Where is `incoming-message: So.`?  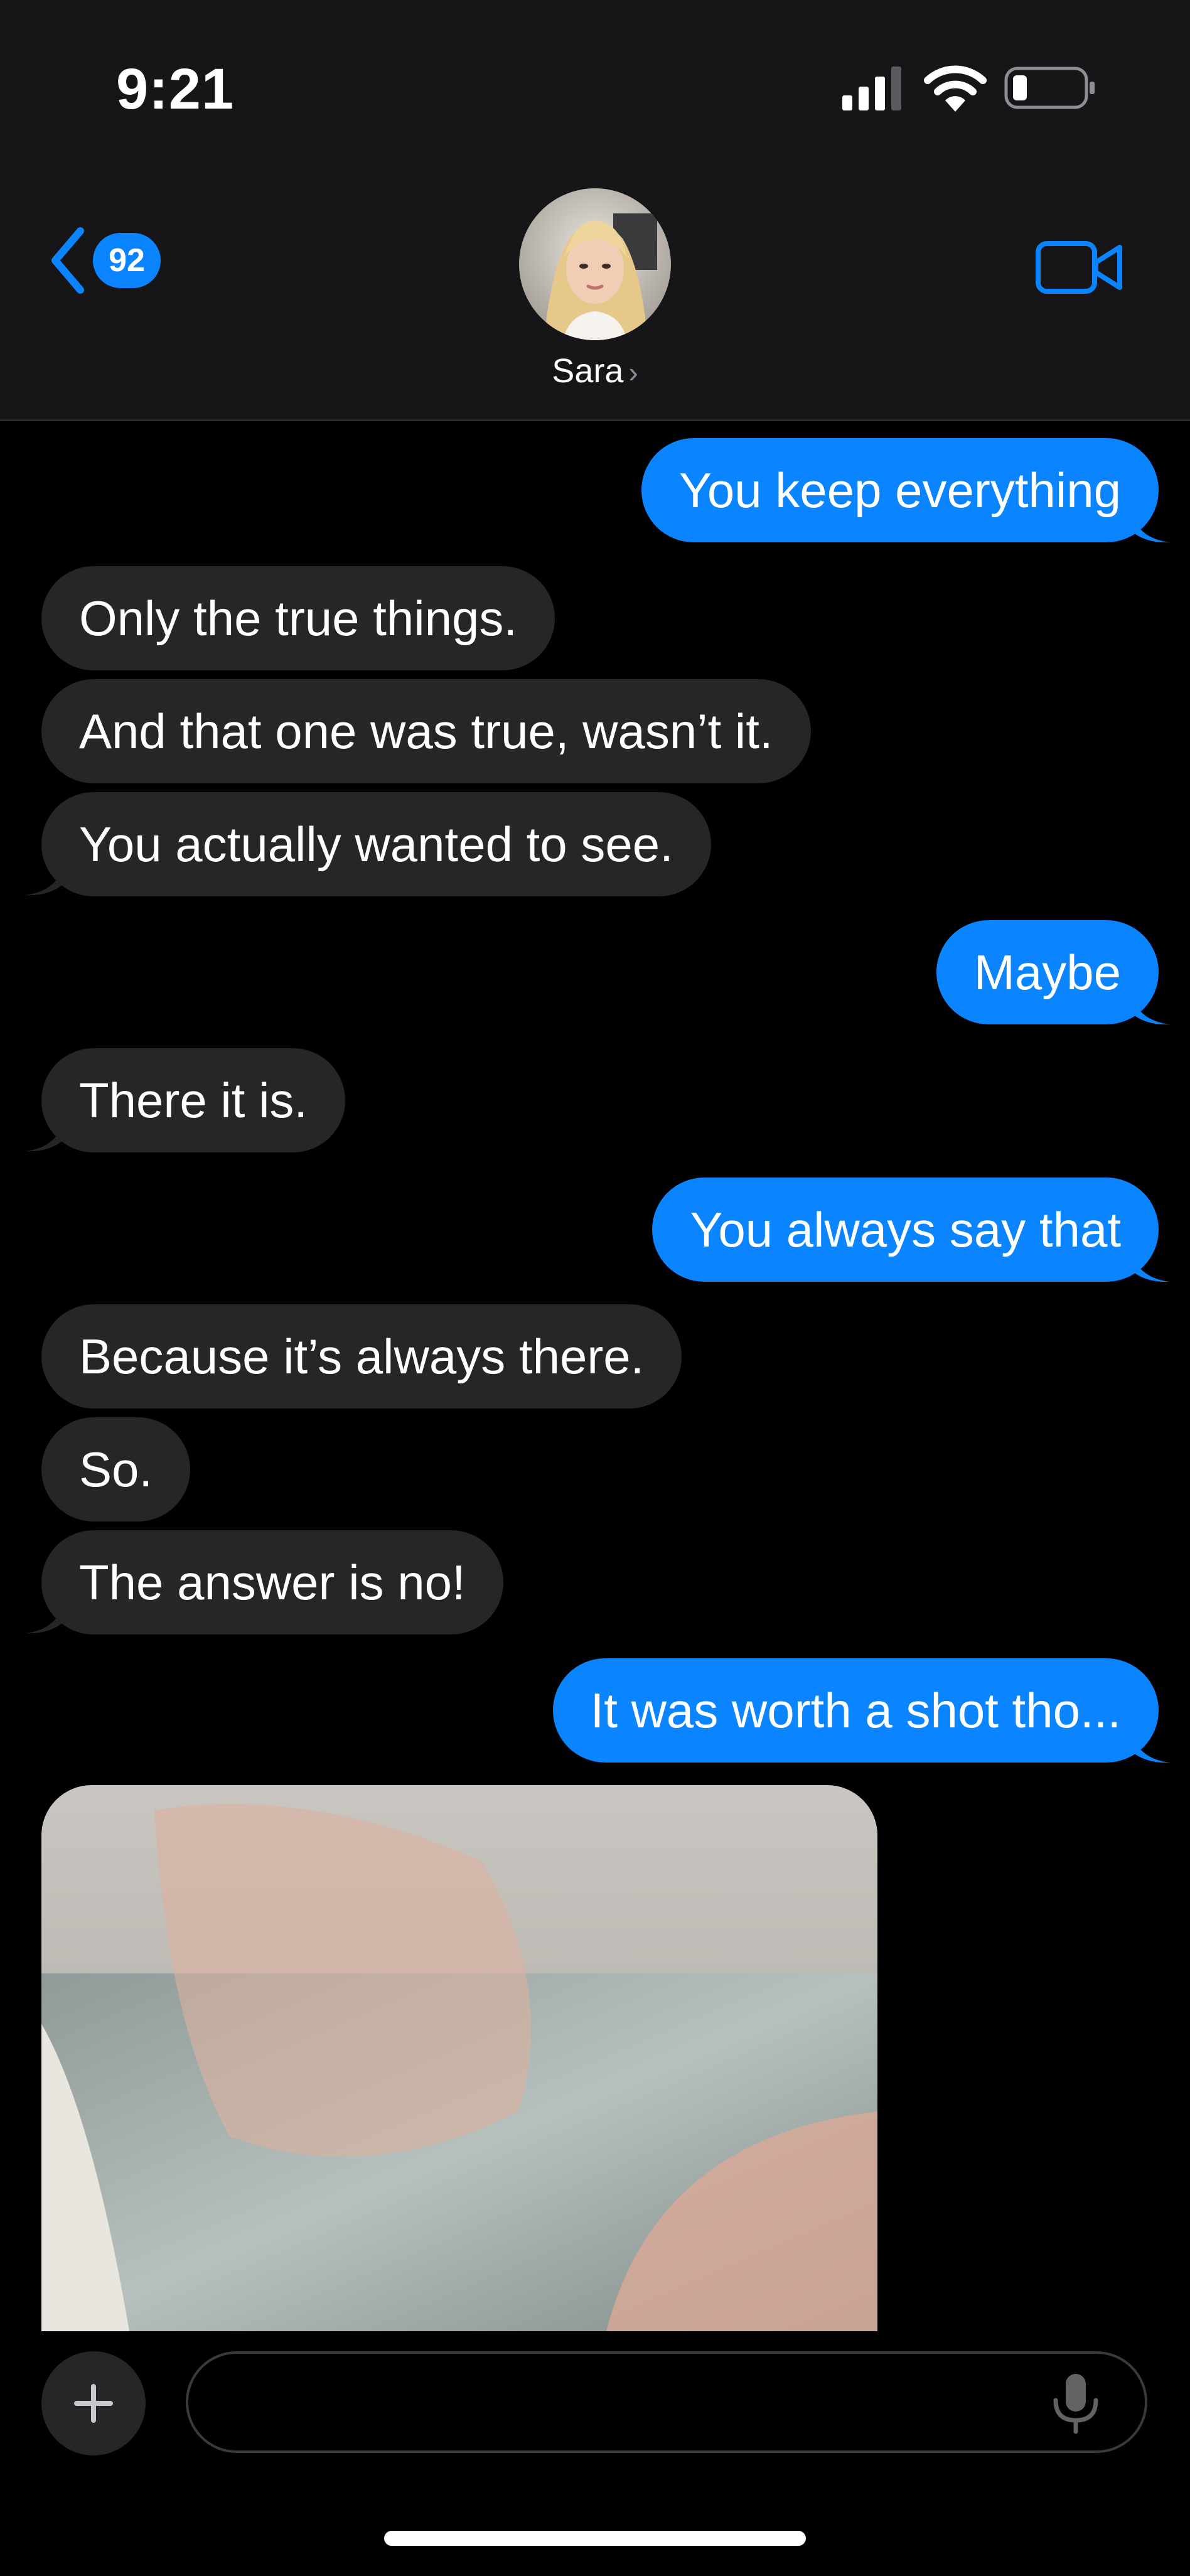
incoming-message: So. is located at coordinates (116, 1469).